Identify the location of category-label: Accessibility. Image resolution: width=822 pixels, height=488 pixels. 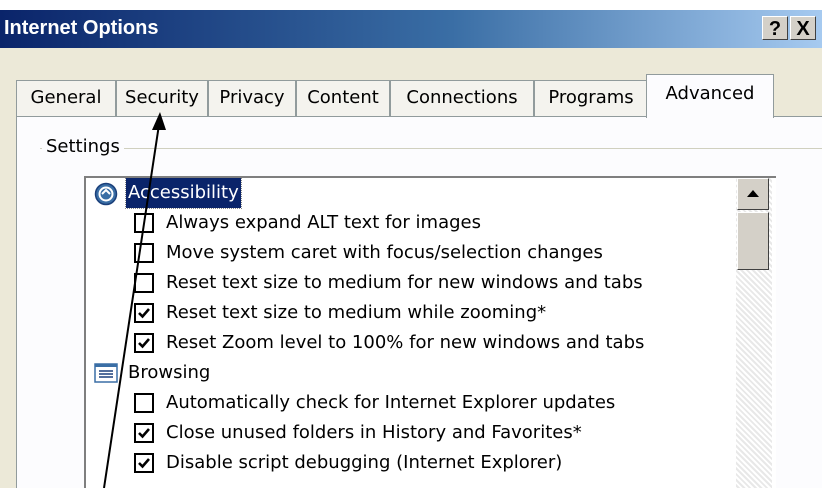
(183, 193).